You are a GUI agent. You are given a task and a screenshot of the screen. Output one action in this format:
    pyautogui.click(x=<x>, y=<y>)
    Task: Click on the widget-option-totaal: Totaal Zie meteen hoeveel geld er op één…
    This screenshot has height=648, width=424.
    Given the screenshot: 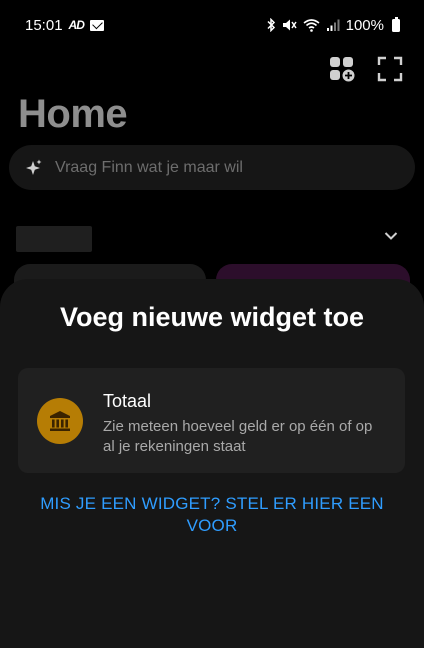 What is the action you would take?
    pyautogui.click(x=211, y=420)
    